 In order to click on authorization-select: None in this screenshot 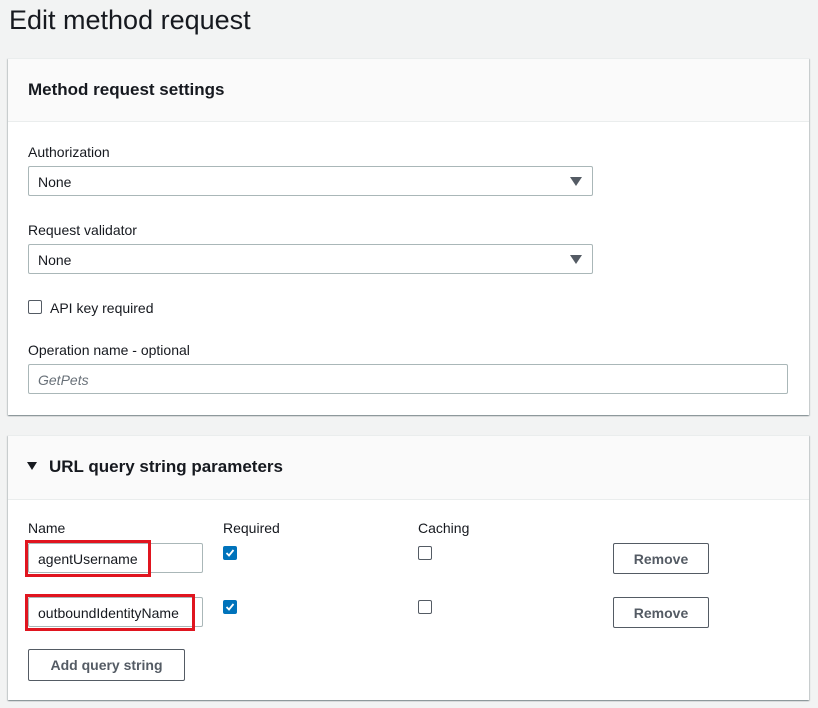, I will do `click(310, 181)`.